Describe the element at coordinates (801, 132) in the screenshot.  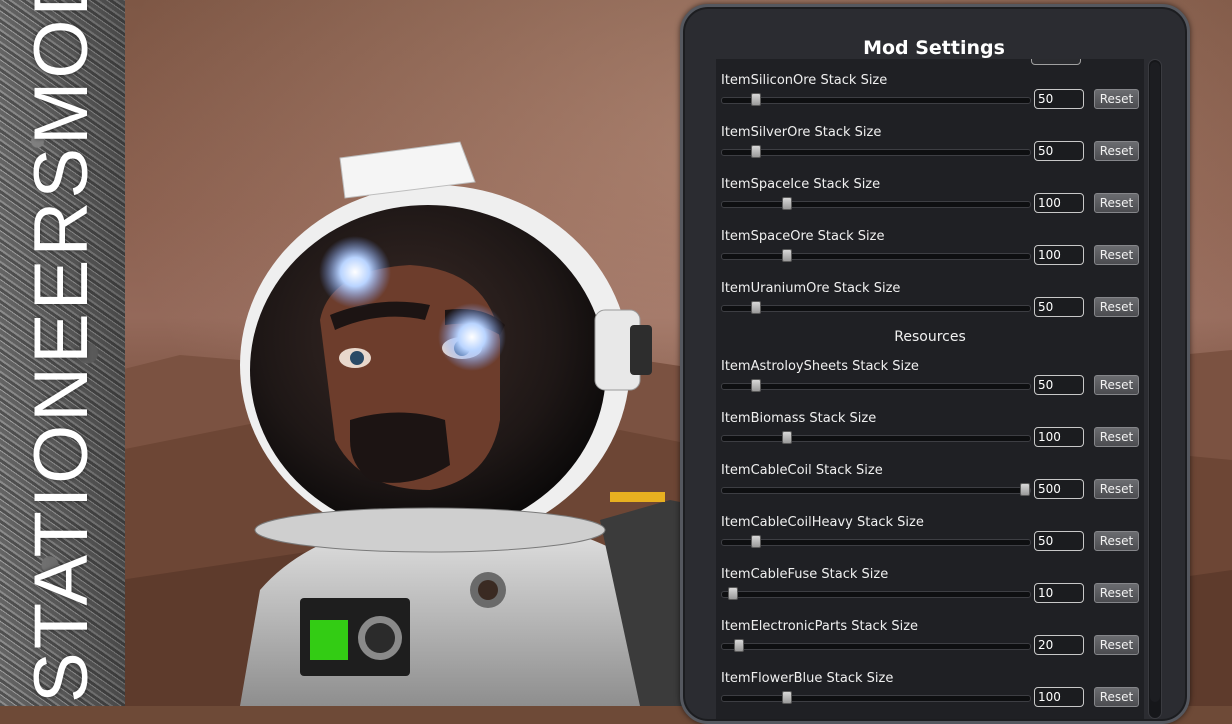
I see `setting-label: ItemSilverOre Stack Size` at that location.